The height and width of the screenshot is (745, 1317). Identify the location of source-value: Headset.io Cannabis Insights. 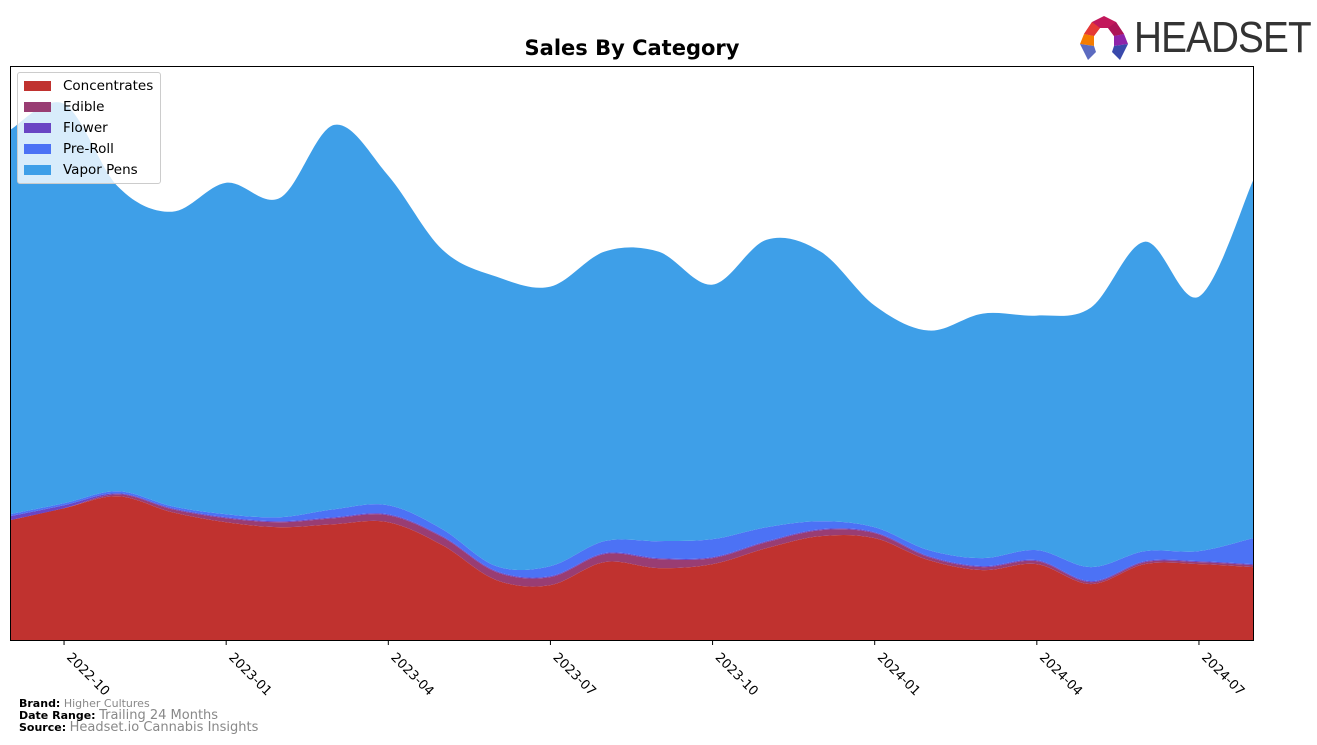
(164, 727).